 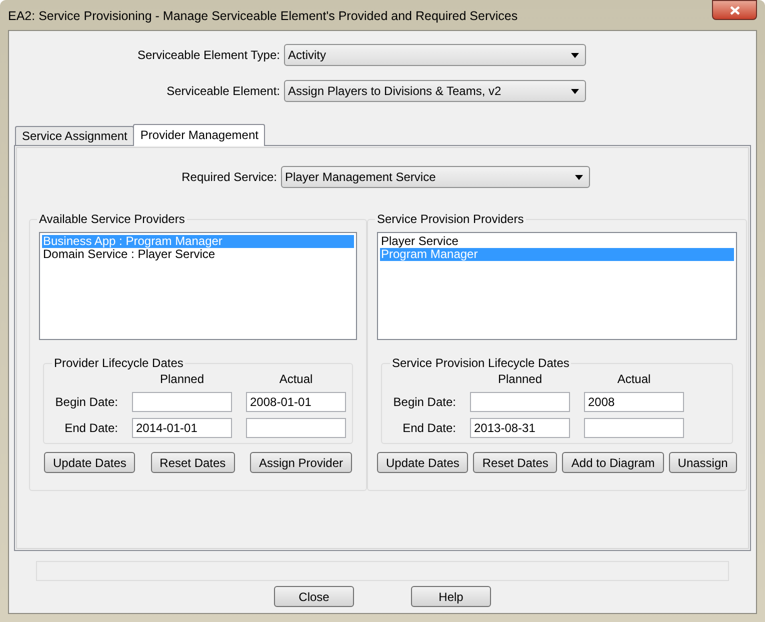 What do you see at coordinates (634, 402) in the screenshot?
I see `date-field: 2008` at bounding box center [634, 402].